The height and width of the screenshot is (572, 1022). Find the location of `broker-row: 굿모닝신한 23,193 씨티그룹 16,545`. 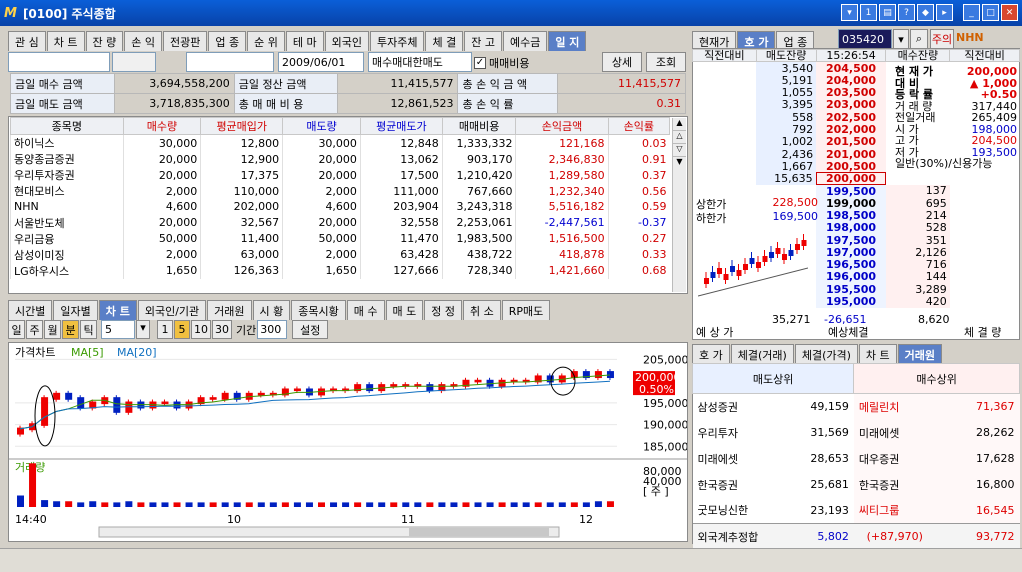

broker-row: 굿모닝신한 23,193 씨티그룹 16,545 is located at coordinates (856, 510).